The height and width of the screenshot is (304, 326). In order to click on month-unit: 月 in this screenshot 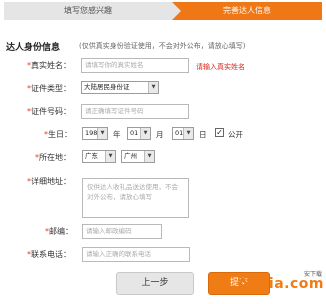, I will do `click(160, 134)`.